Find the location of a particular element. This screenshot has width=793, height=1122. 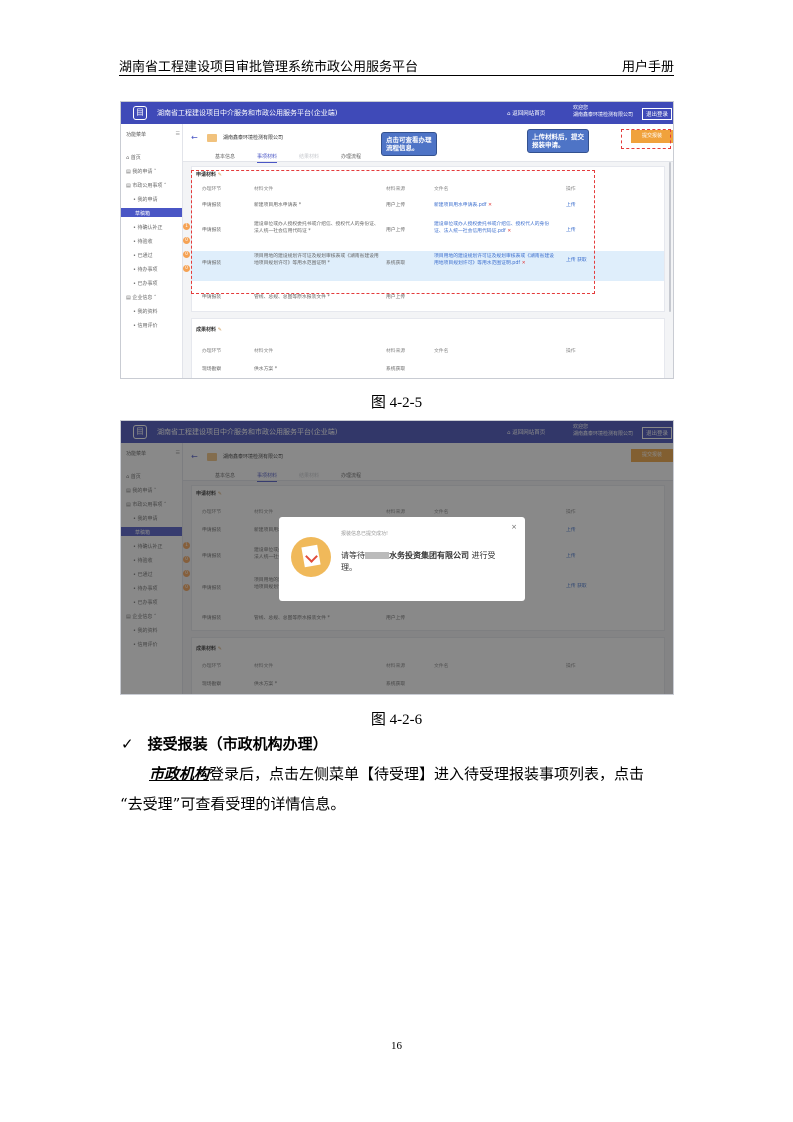

column-header: 办理环节 is located at coordinates (212, 351).